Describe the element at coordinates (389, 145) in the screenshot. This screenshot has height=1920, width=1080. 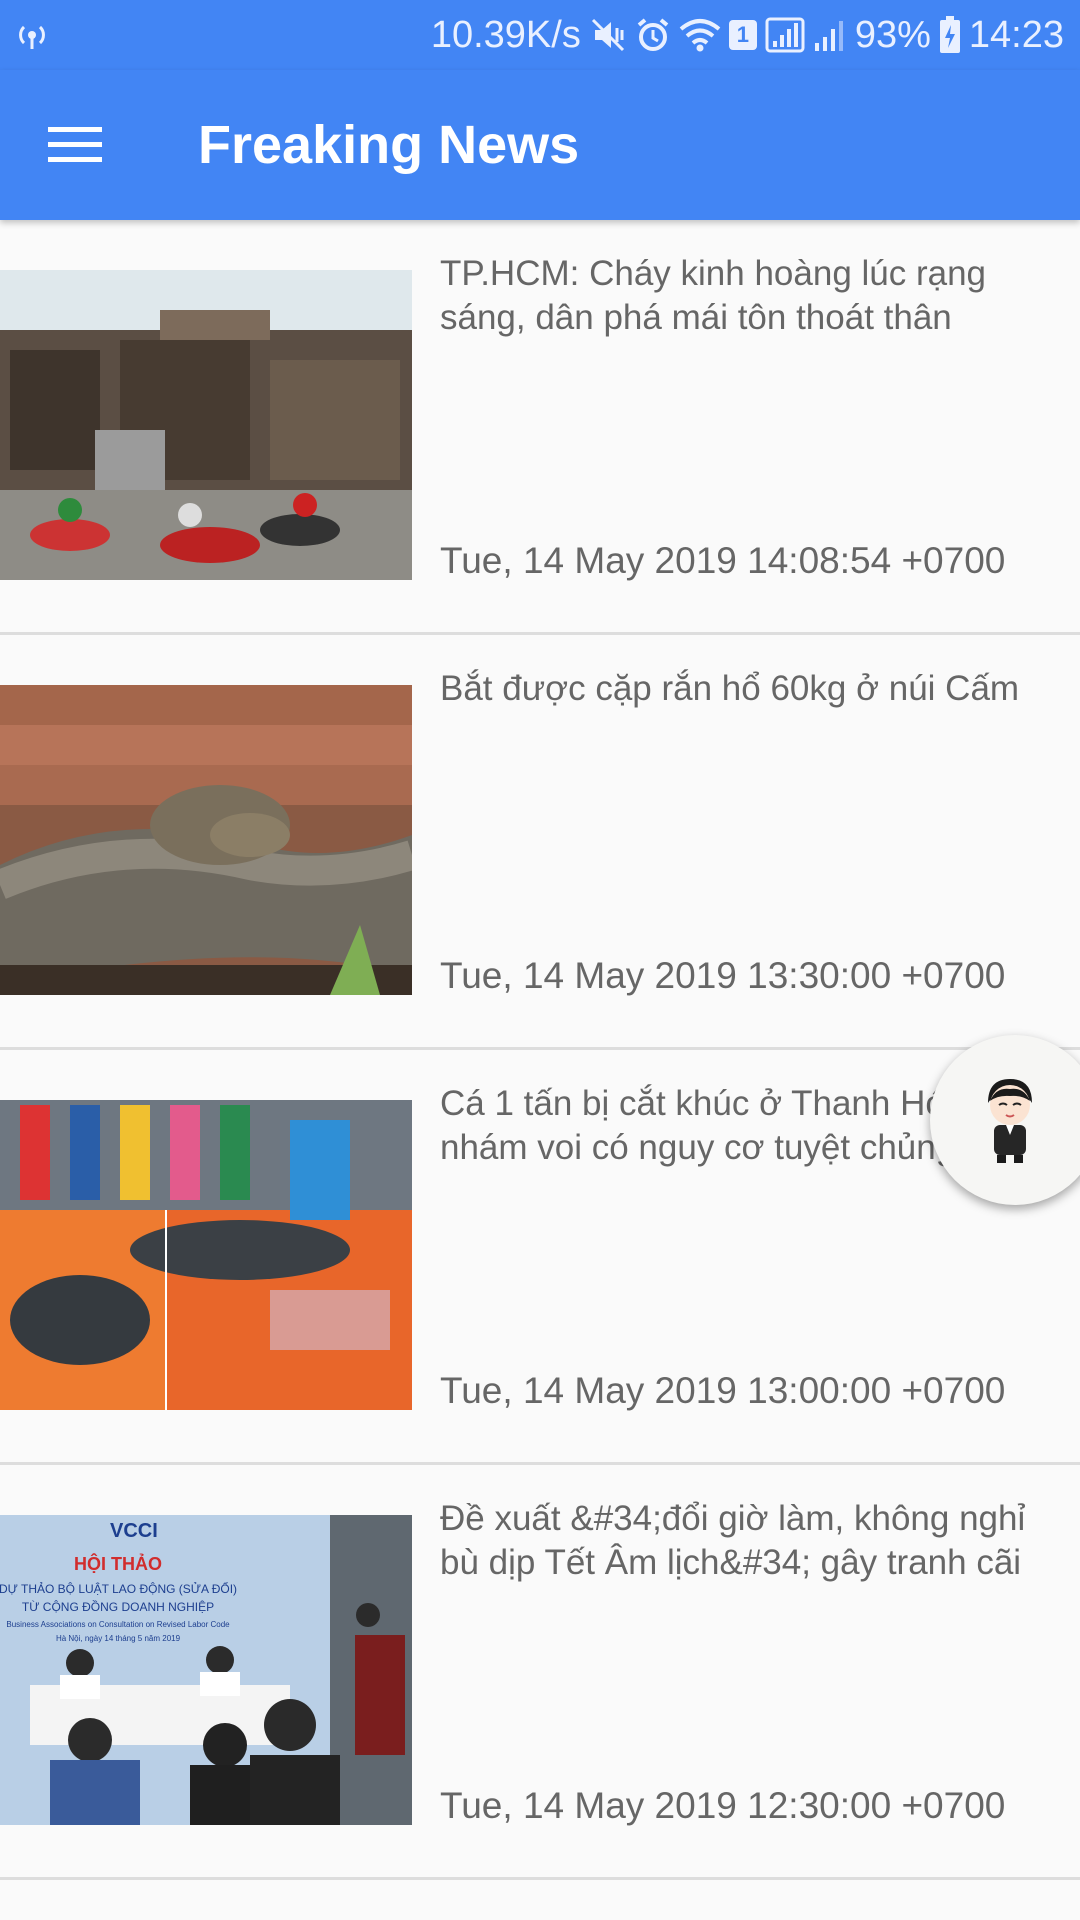
I see `app-title: Freaking News` at that location.